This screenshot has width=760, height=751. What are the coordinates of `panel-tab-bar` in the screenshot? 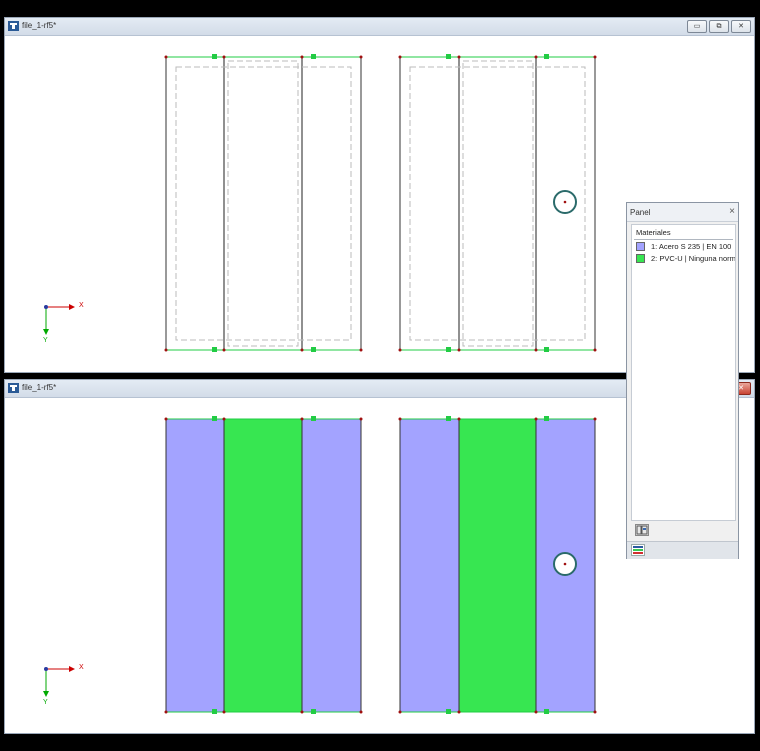 It's located at (682, 550).